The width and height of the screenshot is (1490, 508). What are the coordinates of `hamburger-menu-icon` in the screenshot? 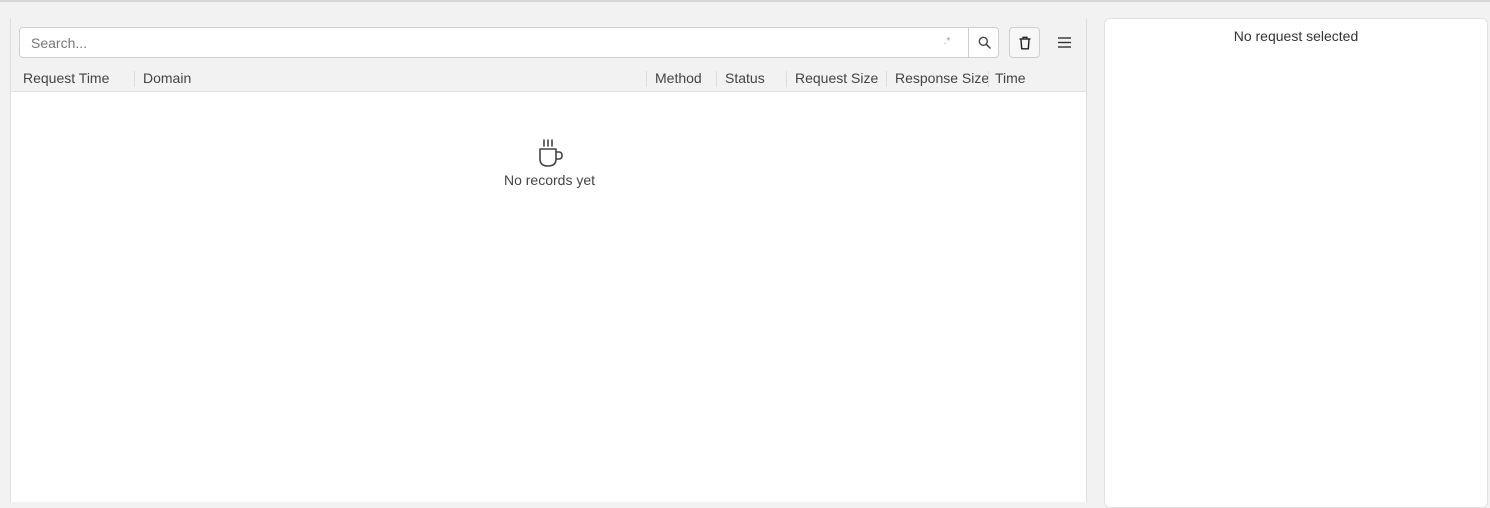 It's located at (1064, 42).